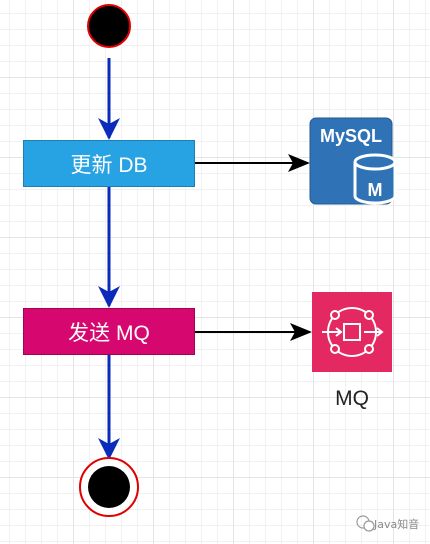 This screenshot has width=430, height=544. I want to click on mysql-badge-text: M, so click(375, 190).